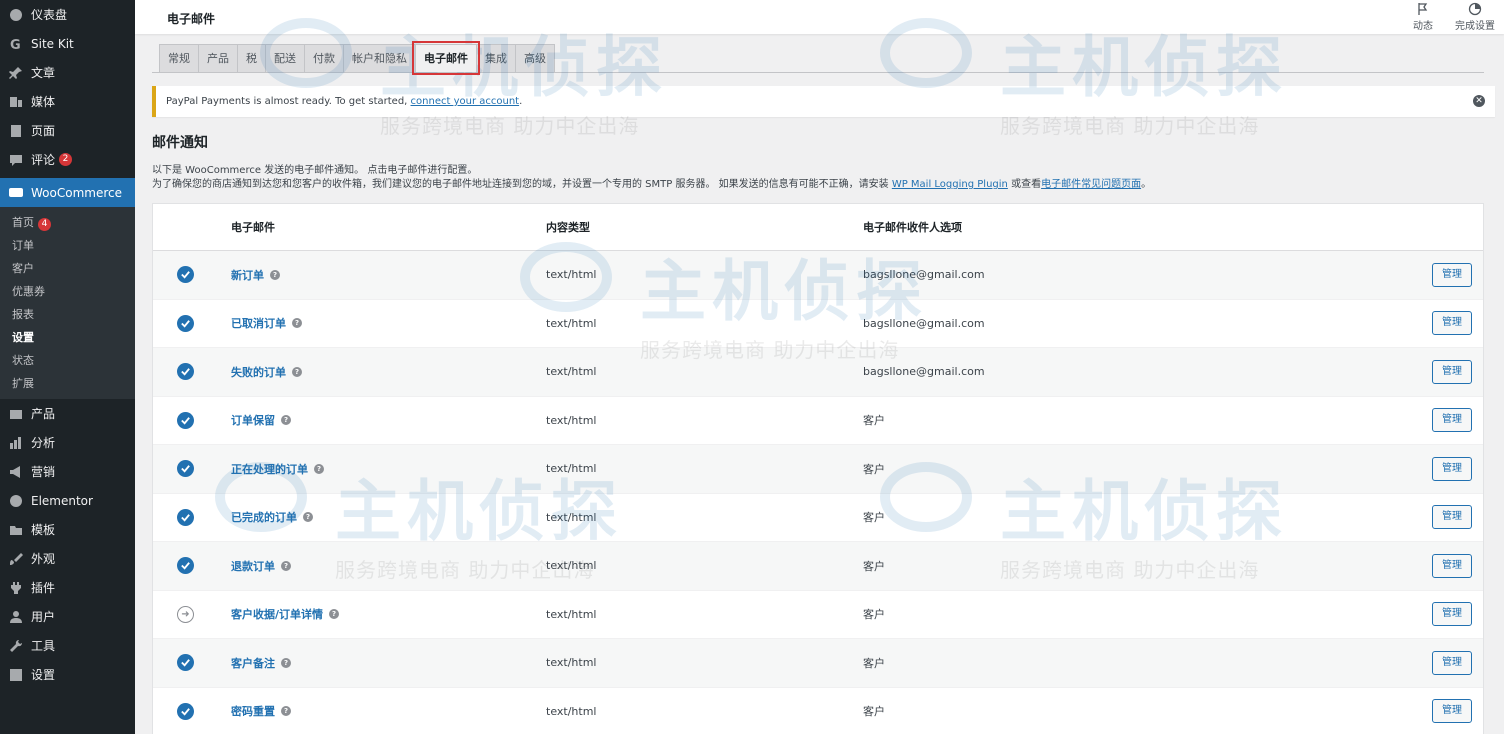  What do you see at coordinates (818, 227) in the screenshot?
I see `table-header-row: 电子邮件 内容类型 电子邮件收件人选项` at bounding box center [818, 227].